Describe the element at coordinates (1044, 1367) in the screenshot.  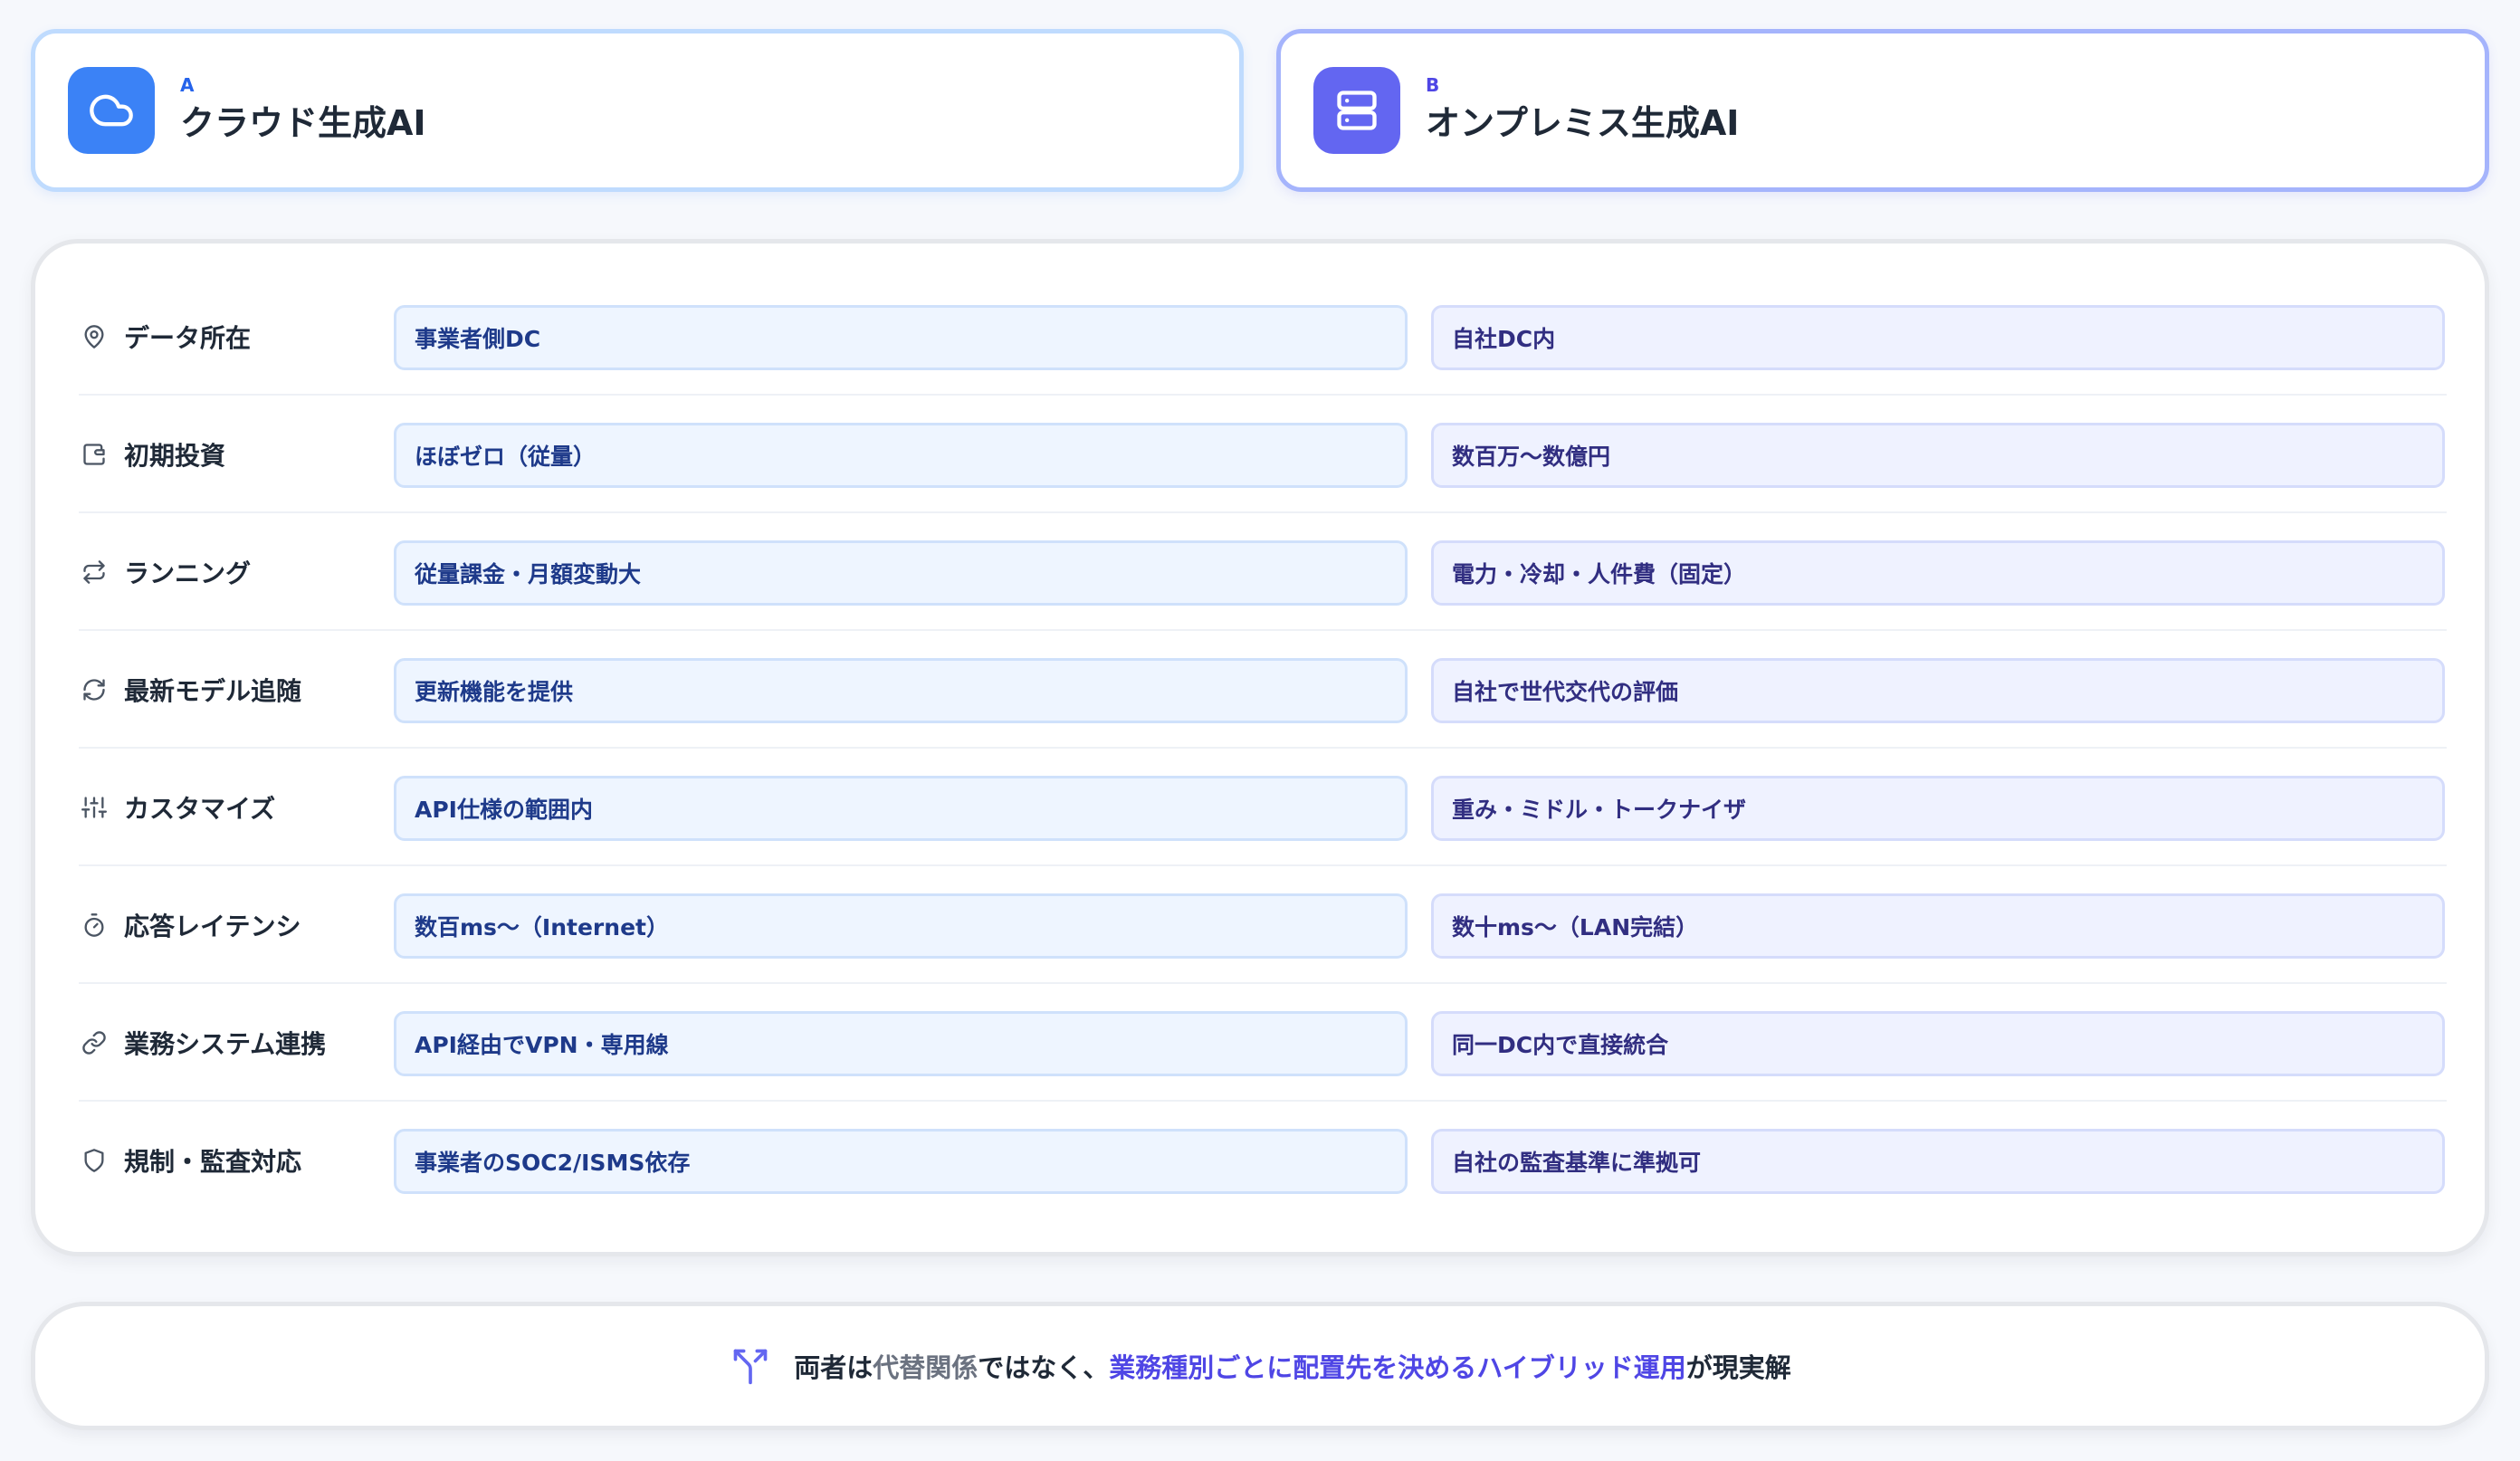
I see `conclusion-part-3: ではなく、` at that location.